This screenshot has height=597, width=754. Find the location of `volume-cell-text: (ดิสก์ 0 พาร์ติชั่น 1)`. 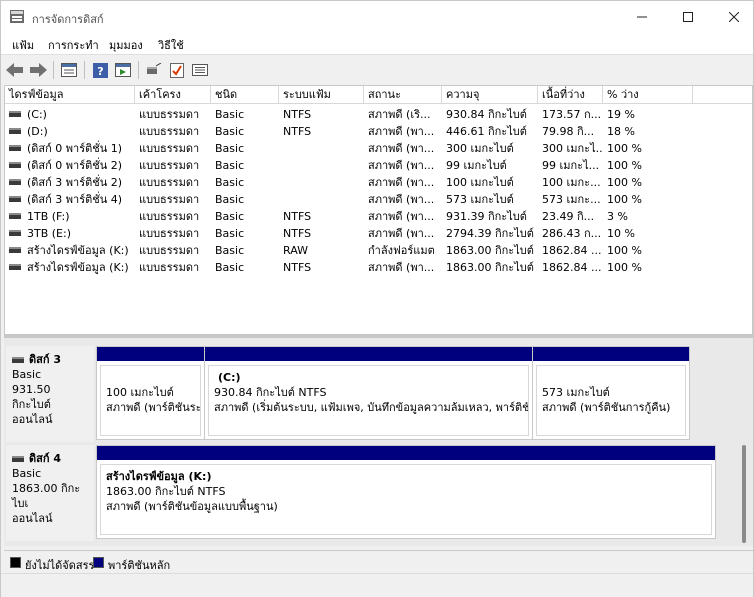

volume-cell-text: (ดิสก์ 0 พาร์ติชั่น 1) is located at coordinates (75, 148).